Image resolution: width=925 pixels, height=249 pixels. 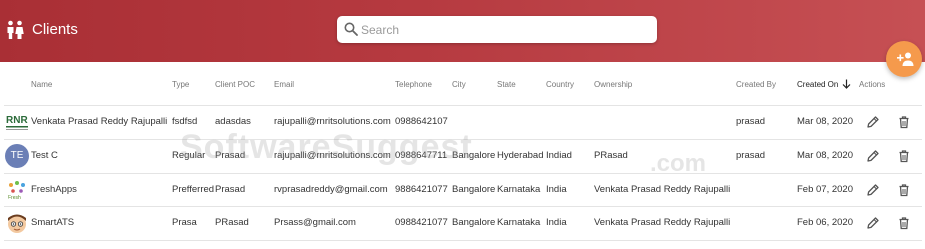 What do you see at coordinates (193, 189) in the screenshot?
I see `client-type: Prefferred` at bounding box center [193, 189].